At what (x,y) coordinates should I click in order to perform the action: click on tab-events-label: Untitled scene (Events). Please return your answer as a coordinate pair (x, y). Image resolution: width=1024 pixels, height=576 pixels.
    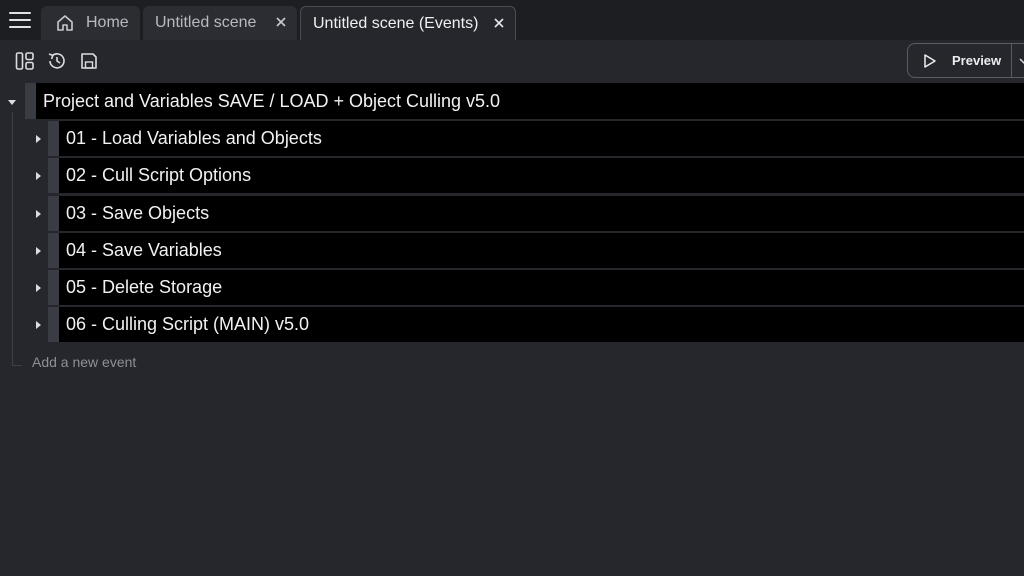
    Looking at the image, I should click on (396, 23).